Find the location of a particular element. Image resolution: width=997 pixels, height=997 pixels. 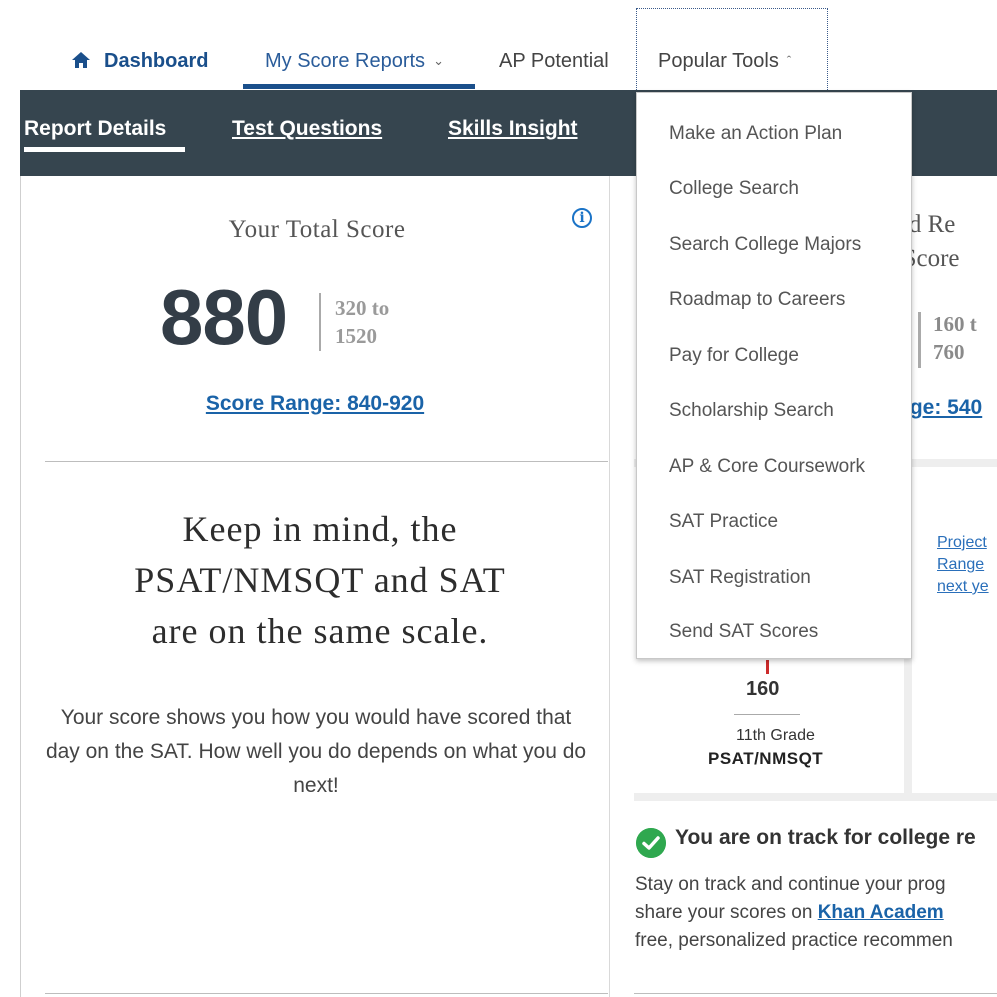

headline-line-2: PSAT/NMSQT and SAT is located at coordinates (320, 580).